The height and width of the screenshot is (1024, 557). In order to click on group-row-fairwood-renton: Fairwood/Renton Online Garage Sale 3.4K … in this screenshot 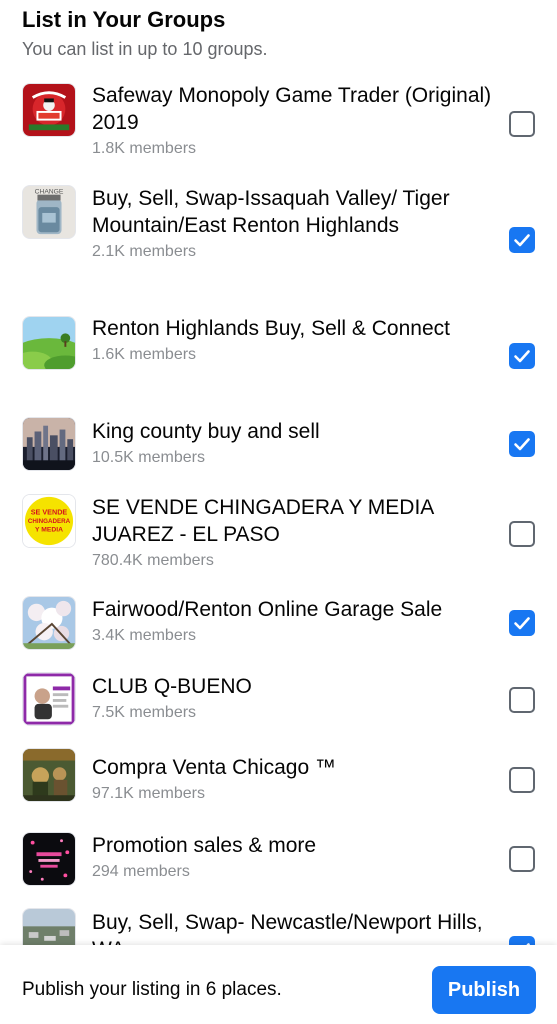, I will do `click(278, 625)`.